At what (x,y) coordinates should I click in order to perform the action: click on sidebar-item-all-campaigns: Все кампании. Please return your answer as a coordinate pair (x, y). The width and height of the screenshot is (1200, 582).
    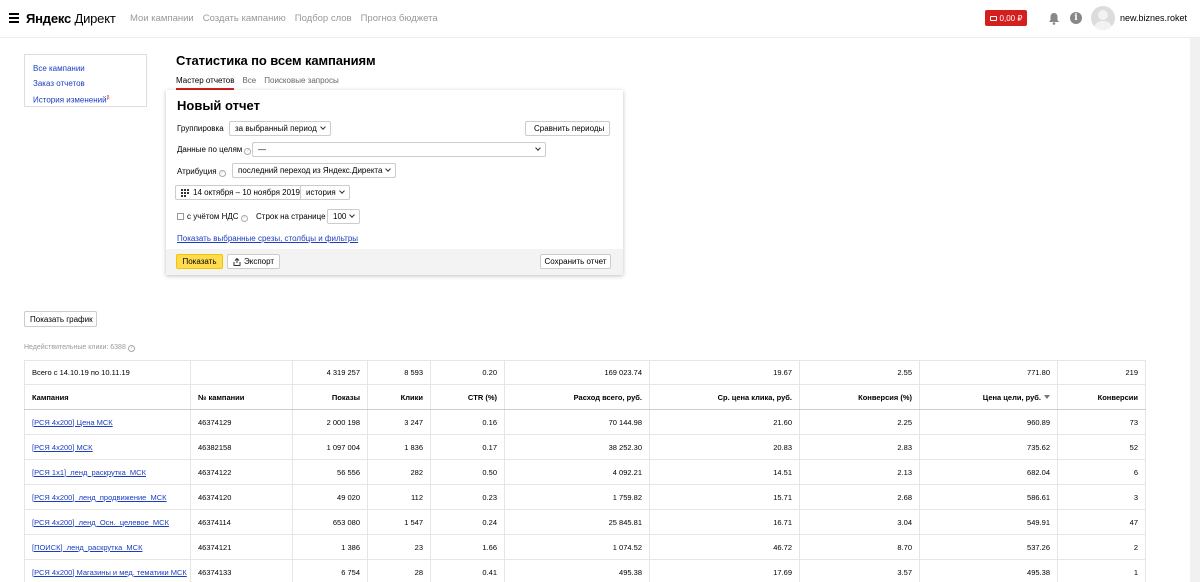
    Looking at the image, I should click on (89, 69).